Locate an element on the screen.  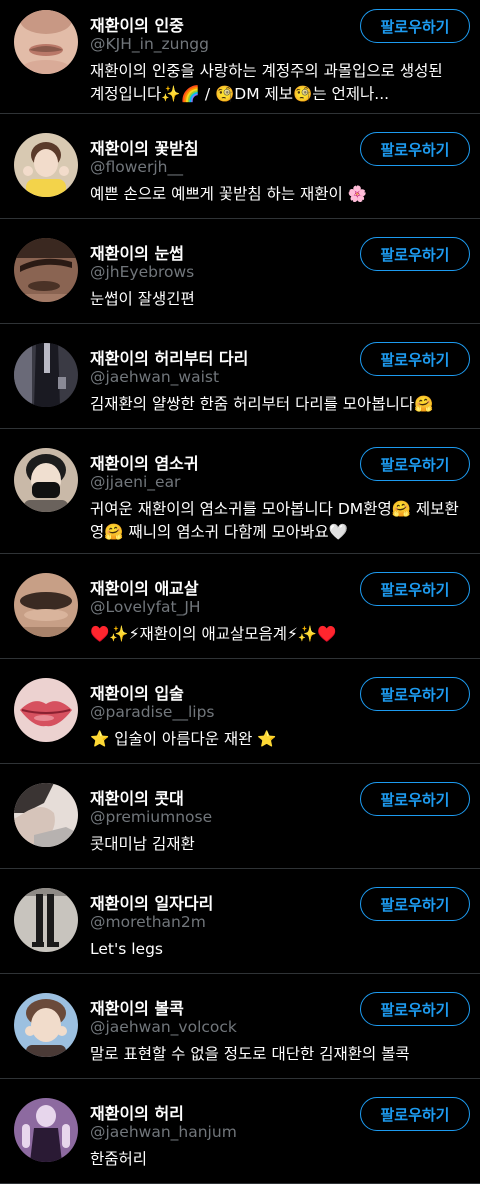
account-name: 재환이의 꽃받침 is located at coordinates (144, 147).